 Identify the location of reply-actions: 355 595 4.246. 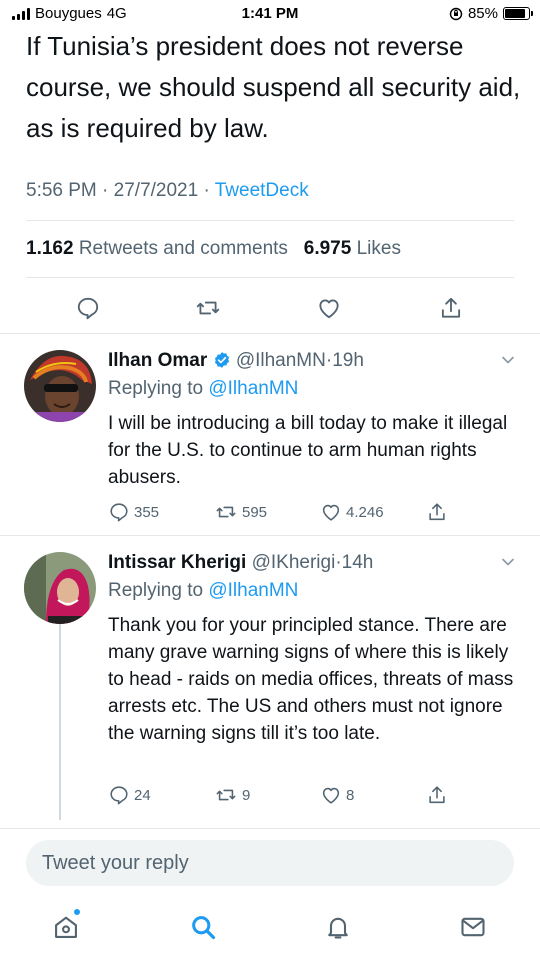
(318, 512).